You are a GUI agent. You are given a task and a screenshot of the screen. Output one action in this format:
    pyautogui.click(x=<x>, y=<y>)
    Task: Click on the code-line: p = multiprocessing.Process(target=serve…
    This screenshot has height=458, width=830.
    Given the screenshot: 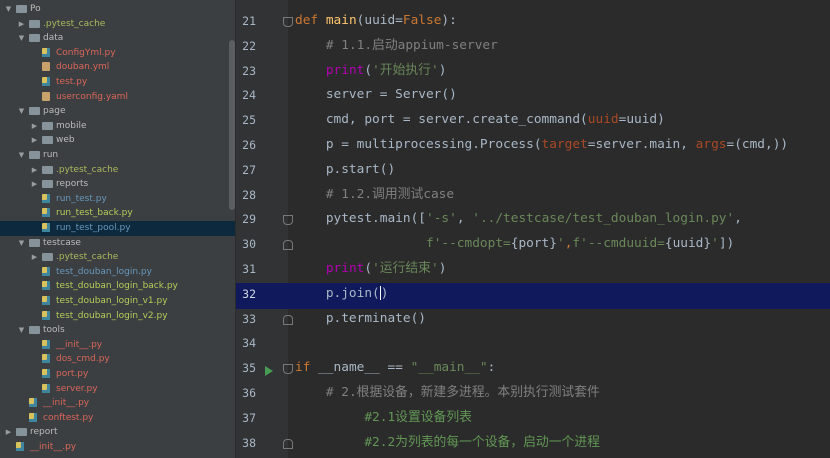 What is the action you would take?
    pyautogui.click(x=541, y=145)
    